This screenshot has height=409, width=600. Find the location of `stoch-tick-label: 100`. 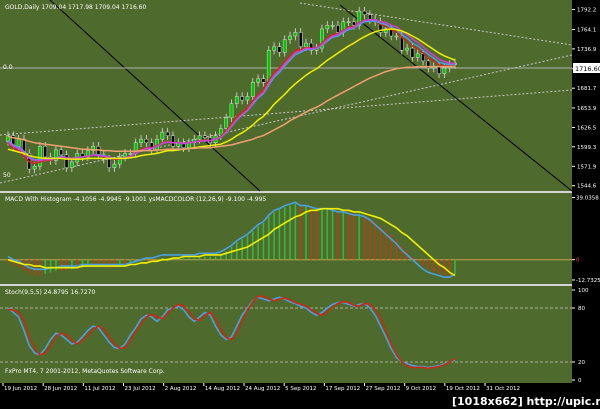

stoch-tick-label: 100 is located at coordinates (583, 291).